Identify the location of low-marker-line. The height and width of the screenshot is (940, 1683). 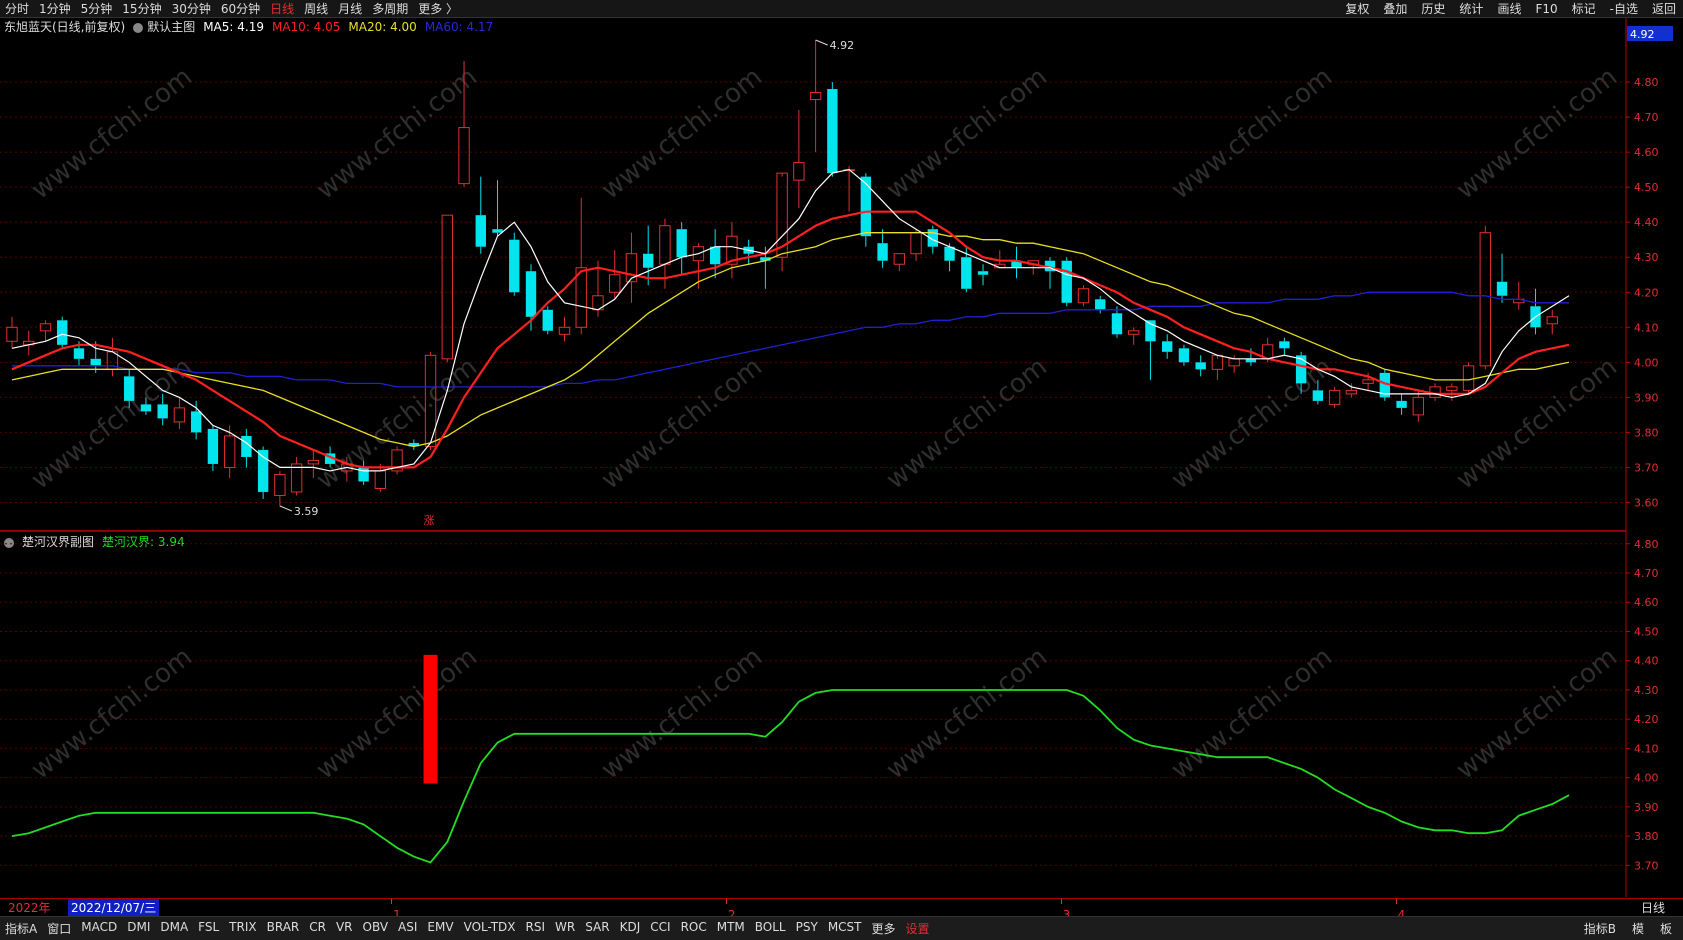
(286, 508).